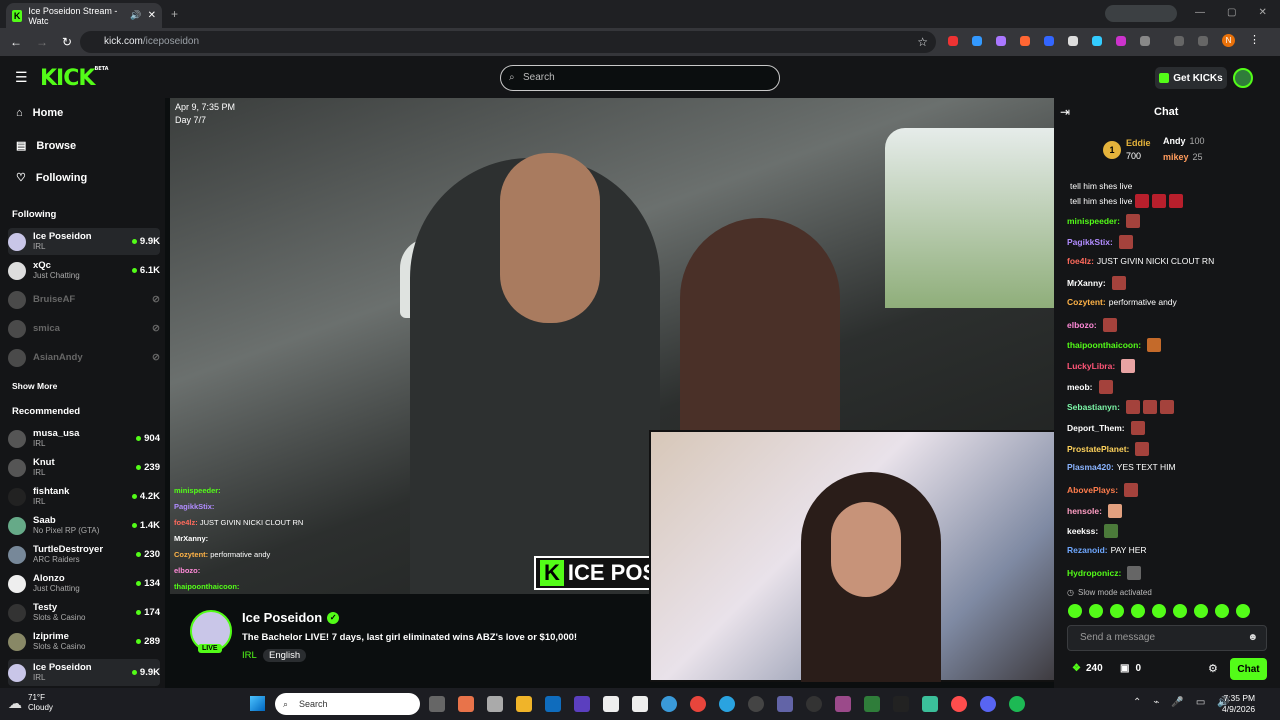 The width and height of the screenshot is (1280, 720). What do you see at coordinates (84, 299) in the screenshot?
I see `sidebar-channel-bruiseaf: BruiseAF ⊘` at bounding box center [84, 299].